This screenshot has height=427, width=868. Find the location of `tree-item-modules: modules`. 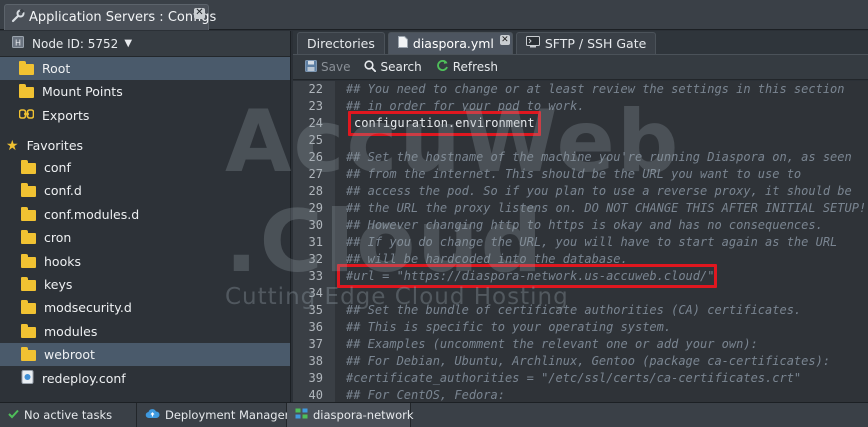

tree-item-modules: modules is located at coordinates (145, 331).